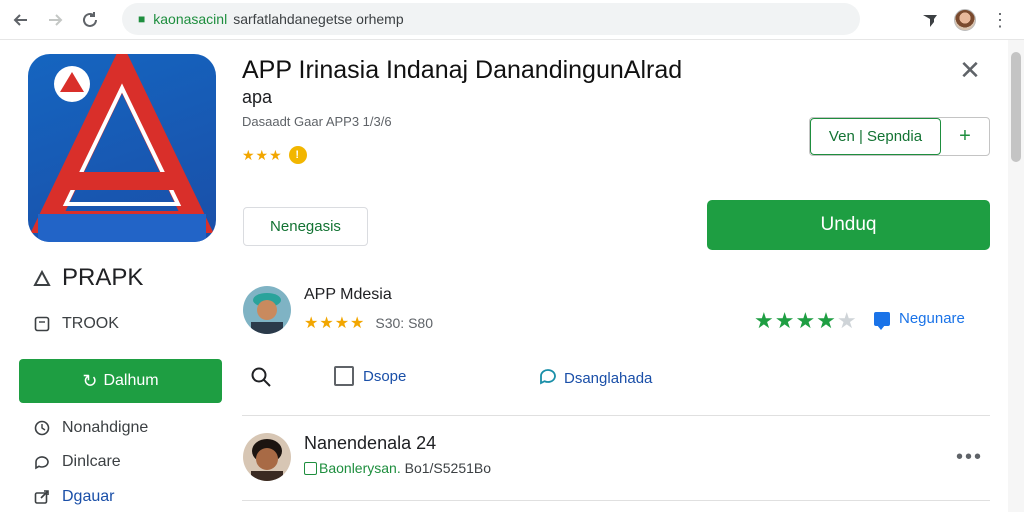  What do you see at coordinates (297, 155) in the screenshot?
I see `info-badge-icon: !` at bounding box center [297, 155].